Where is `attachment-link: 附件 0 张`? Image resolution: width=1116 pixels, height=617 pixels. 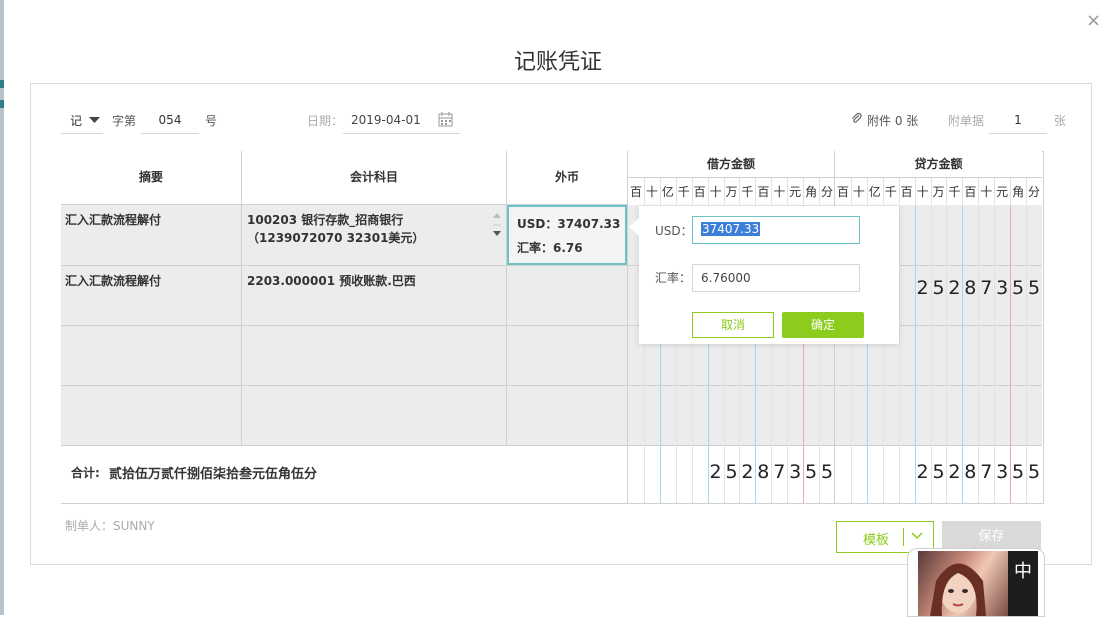
attachment-link: 附件 0 张 is located at coordinates (892, 120).